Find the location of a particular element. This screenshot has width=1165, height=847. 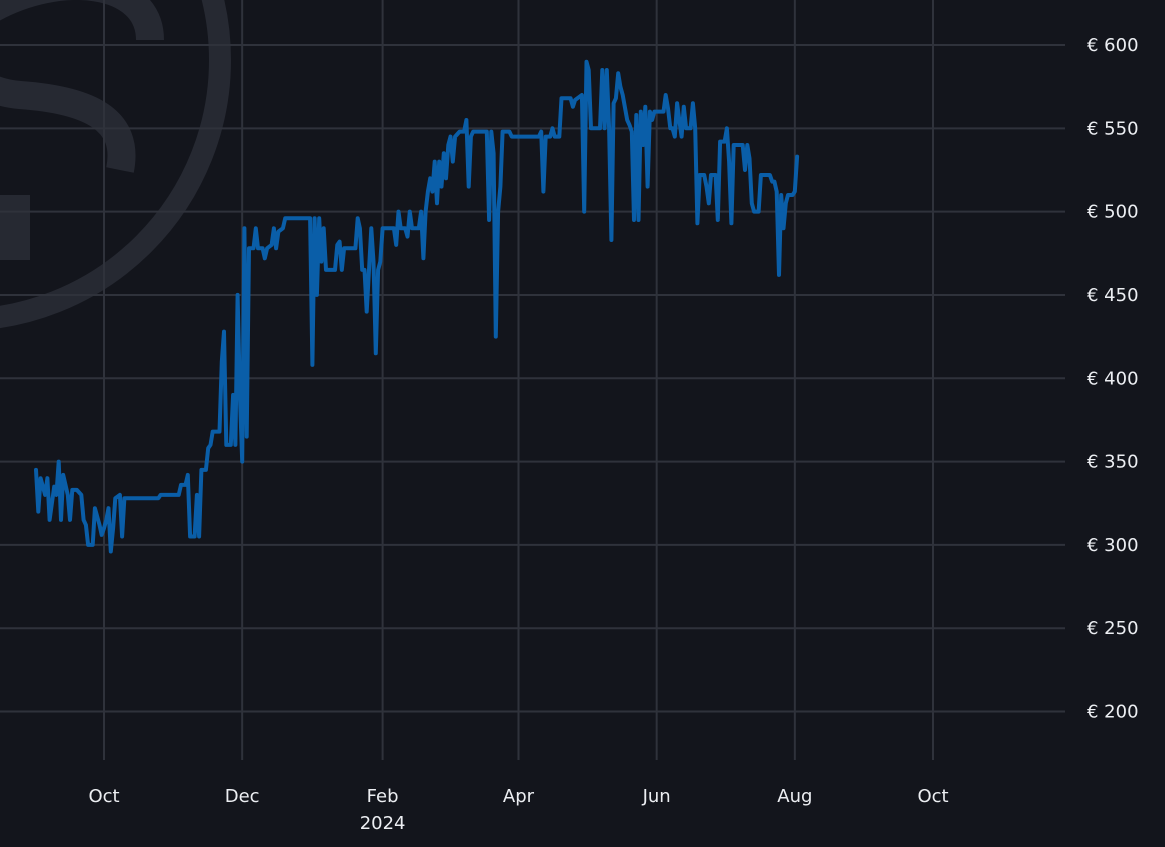

x-tick-label: Dec is located at coordinates (242, 796).